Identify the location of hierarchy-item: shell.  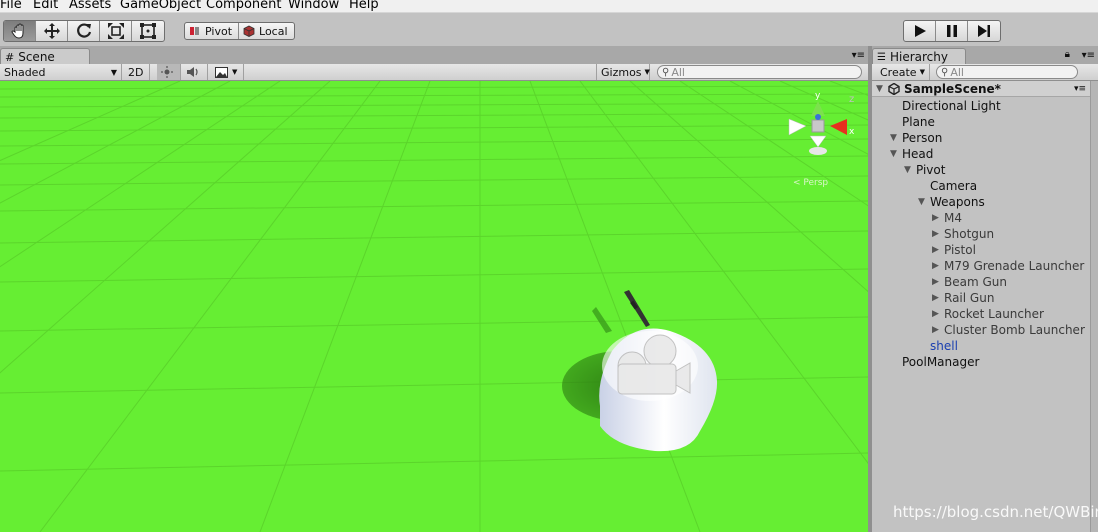
(938, 346).